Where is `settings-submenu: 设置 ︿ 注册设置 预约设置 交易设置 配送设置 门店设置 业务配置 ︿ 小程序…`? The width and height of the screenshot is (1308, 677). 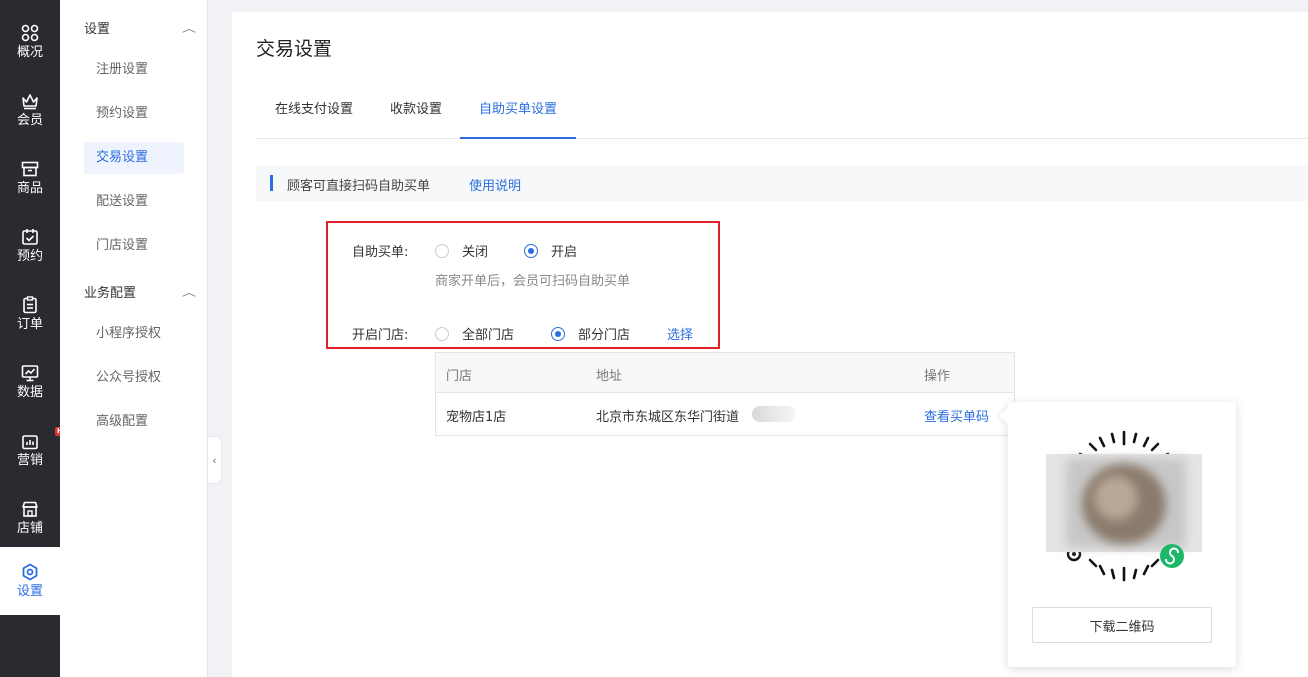
settings-submenu: 设置 ︿ 注册设置 预约设置 交易设置 配送设置 门店设置 业务配置 ︿ 小程序… is located at coordinates (134, 338).